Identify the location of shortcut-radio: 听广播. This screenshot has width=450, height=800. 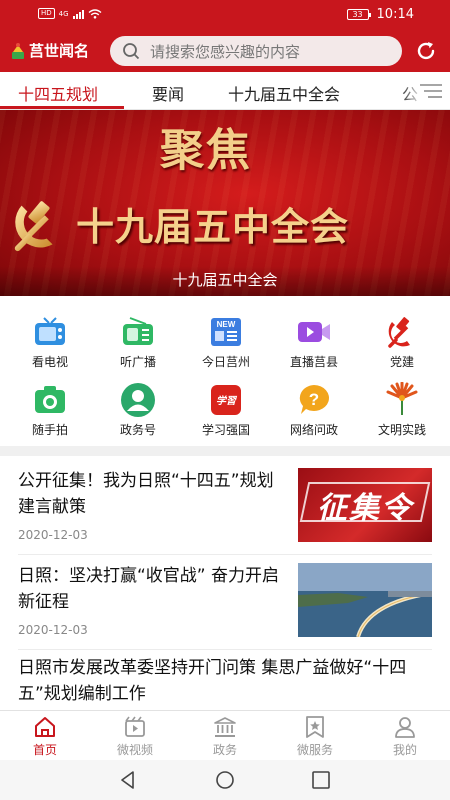
(138, 344).